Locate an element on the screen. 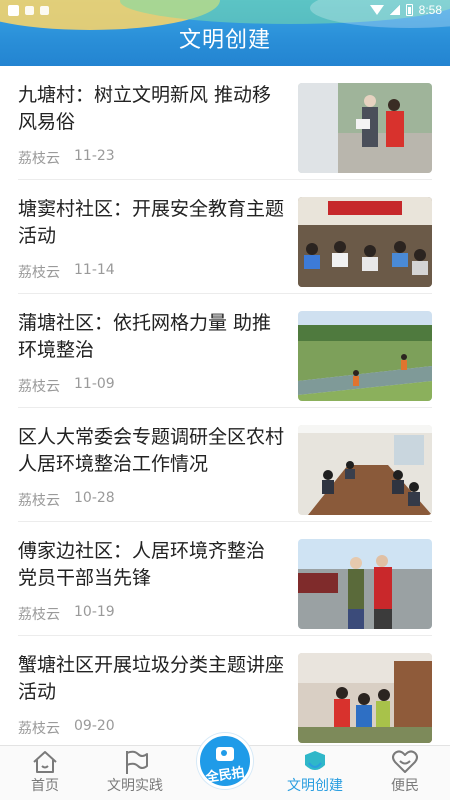  nav-item-home: 首页 is located at coordinates (45, 773).